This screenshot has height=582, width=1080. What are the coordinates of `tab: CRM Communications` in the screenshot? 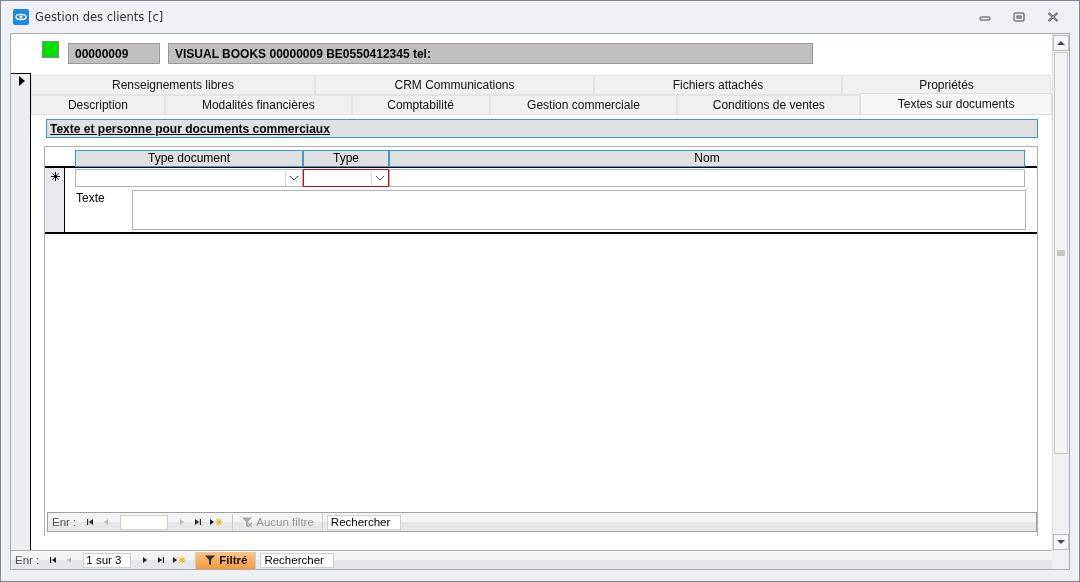 It's located at (454, 85).